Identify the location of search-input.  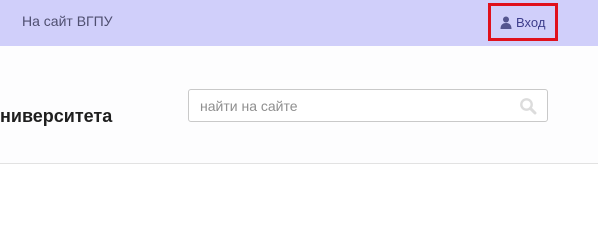
(349, 105).